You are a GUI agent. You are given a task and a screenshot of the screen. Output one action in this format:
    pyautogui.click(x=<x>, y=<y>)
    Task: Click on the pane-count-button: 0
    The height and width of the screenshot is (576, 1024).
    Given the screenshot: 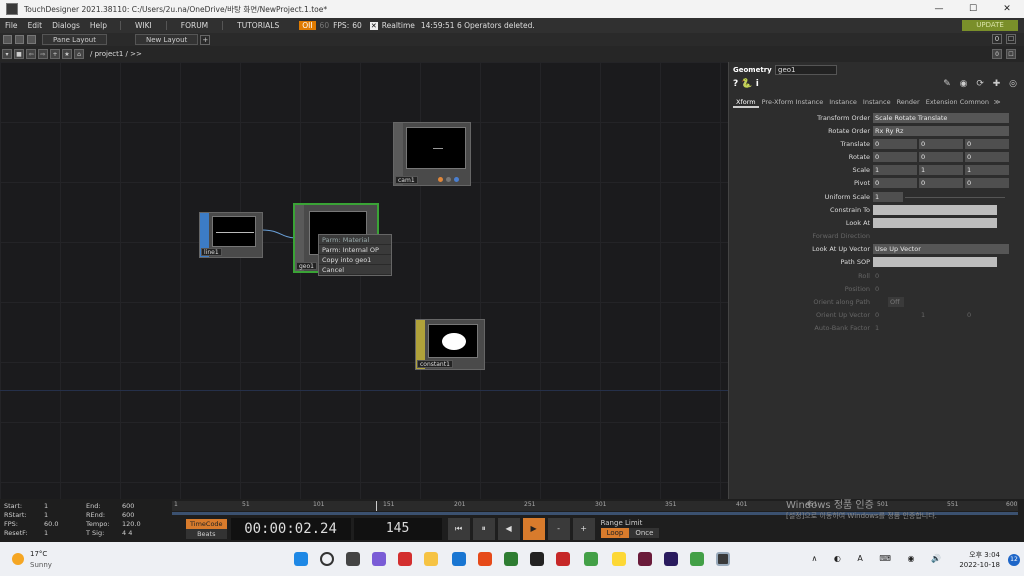 What is the action you would take?
    pyautogui.click(x=997, y=39)
    